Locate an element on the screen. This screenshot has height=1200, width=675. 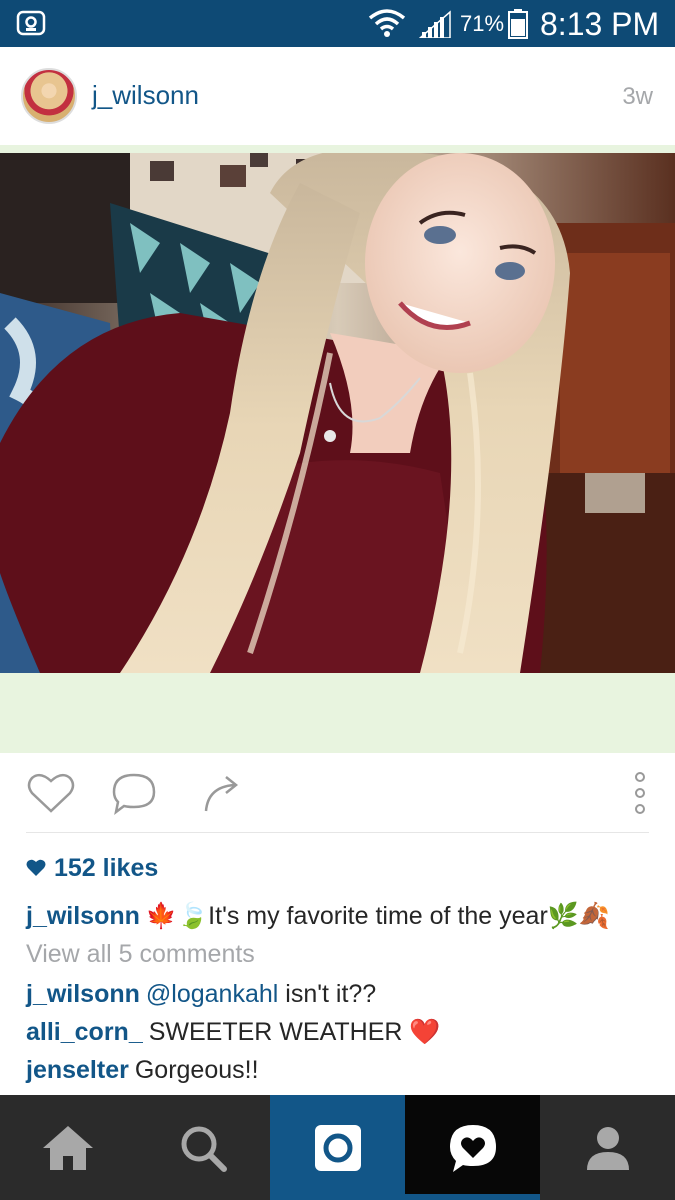
more-vertical-icon is located at coordinates (640, 794).